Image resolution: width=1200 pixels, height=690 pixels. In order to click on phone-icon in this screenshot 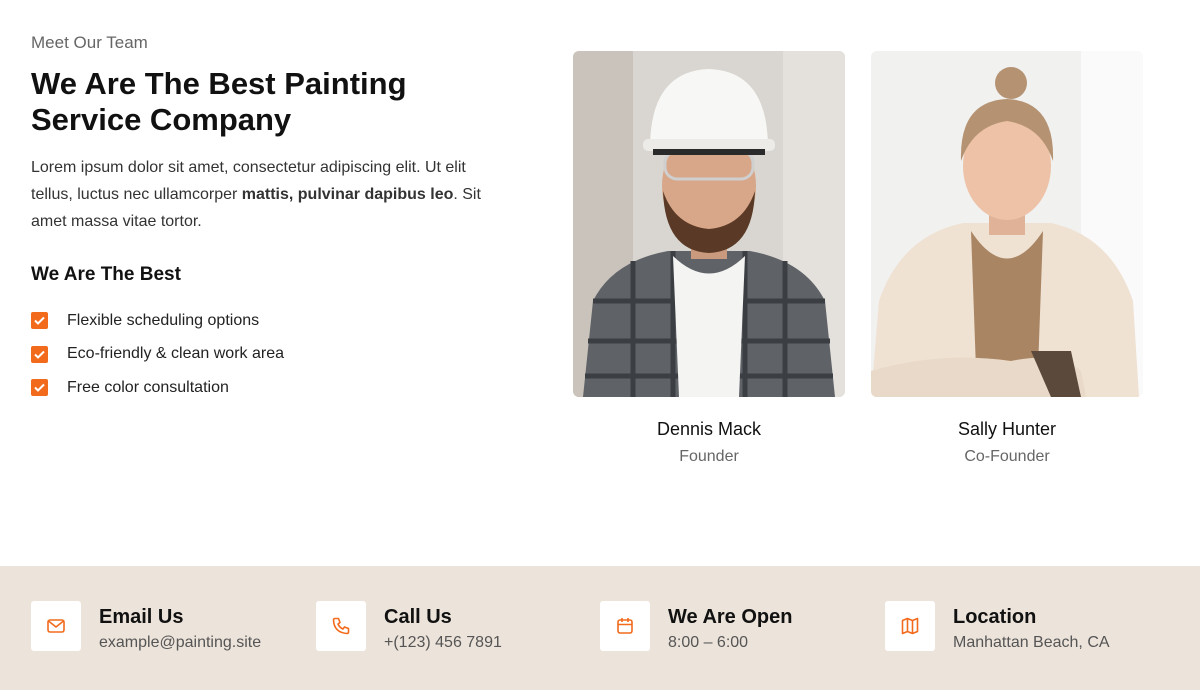, I will do `click(341, 626)`.